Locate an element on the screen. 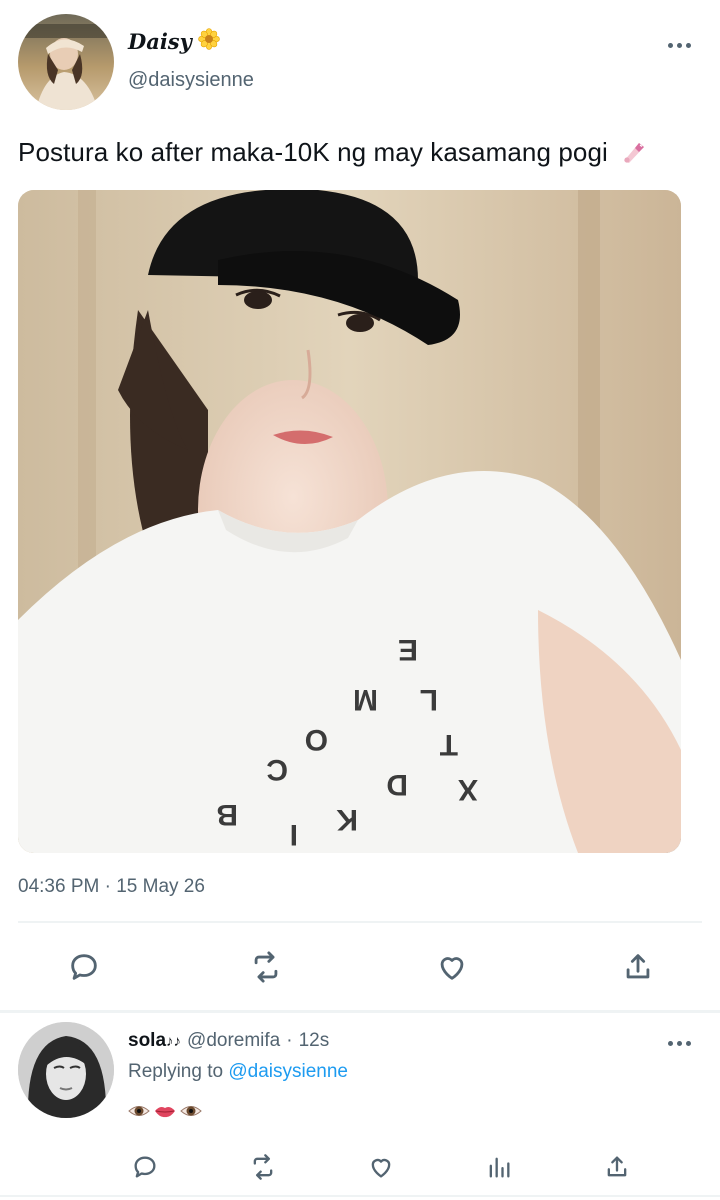 The image size is (720, 1200). reply-reply-icon is located at coordinates (145, 1167).